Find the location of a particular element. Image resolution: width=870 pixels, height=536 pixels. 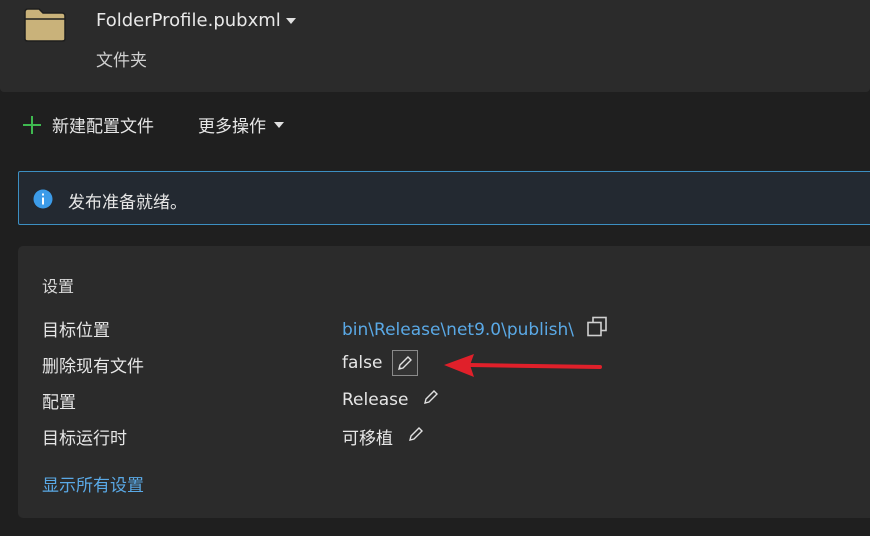

info-icon is located at coordinates (43, 199).